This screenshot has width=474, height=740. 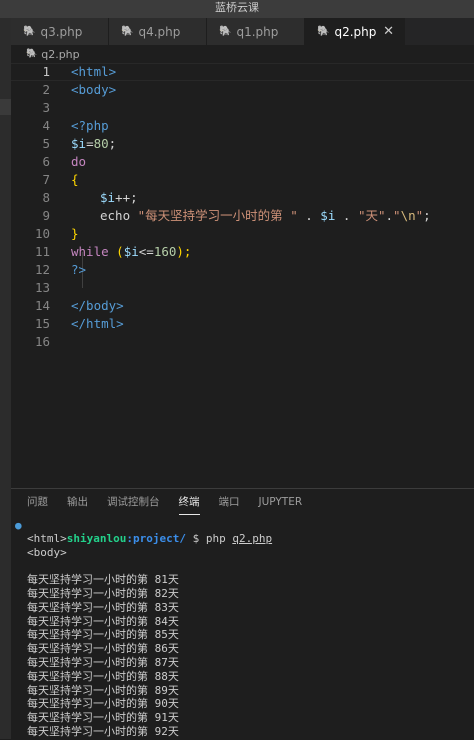 What do you see at coordinates (90, 143) in the screenshot?
I see `code-token: =` at bounding box center [90, 143].